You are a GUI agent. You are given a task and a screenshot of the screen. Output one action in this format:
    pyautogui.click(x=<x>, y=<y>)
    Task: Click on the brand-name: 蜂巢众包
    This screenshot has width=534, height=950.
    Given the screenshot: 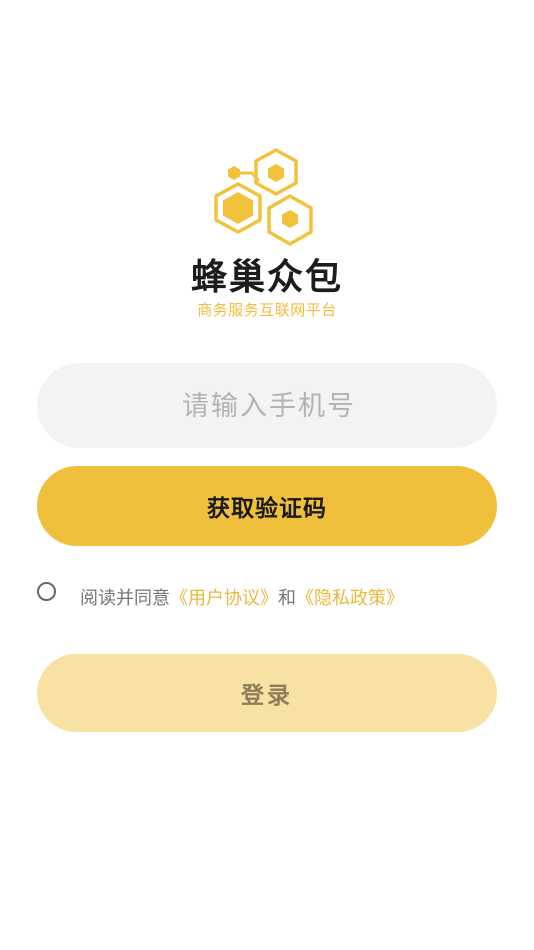 What is the action you would take?
    pyautogui.click(x=266, y=277)
    